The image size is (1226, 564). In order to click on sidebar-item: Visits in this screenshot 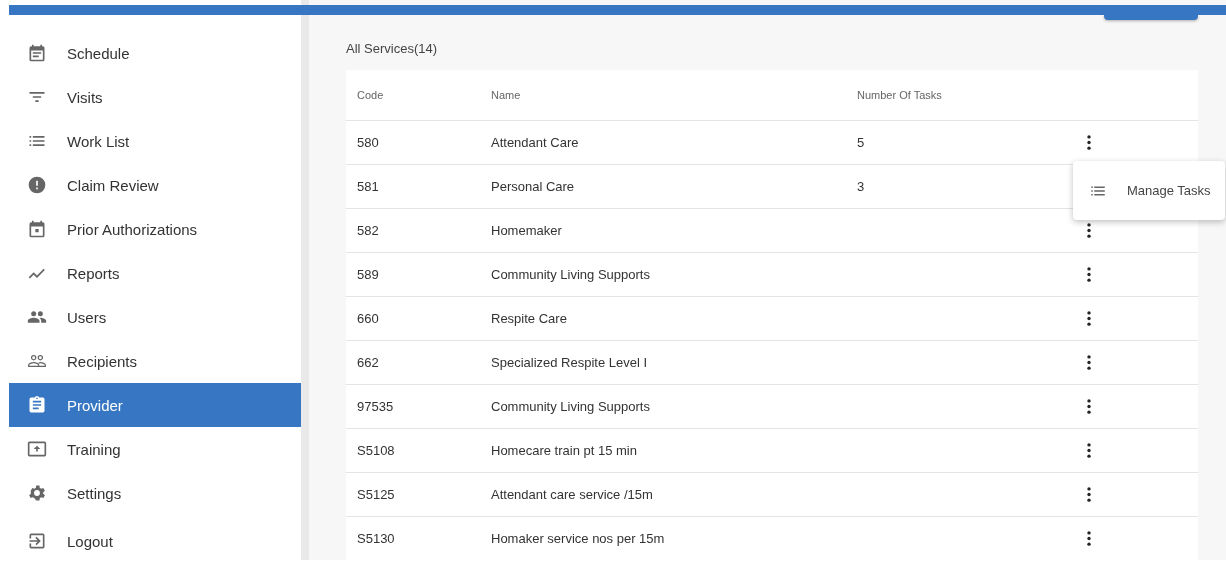, I will do `click(155, 97)`.